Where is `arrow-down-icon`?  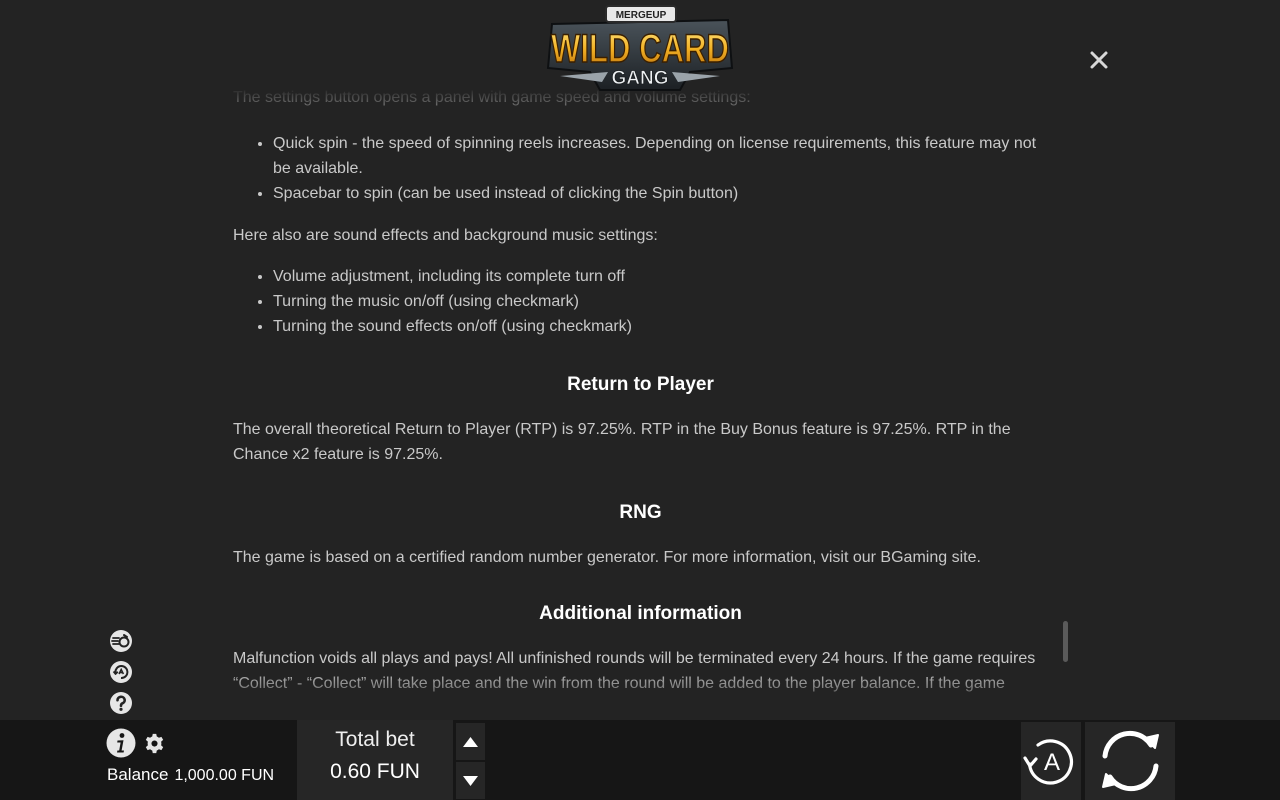 arrow-down-icon is located at coordinates (470, 781).